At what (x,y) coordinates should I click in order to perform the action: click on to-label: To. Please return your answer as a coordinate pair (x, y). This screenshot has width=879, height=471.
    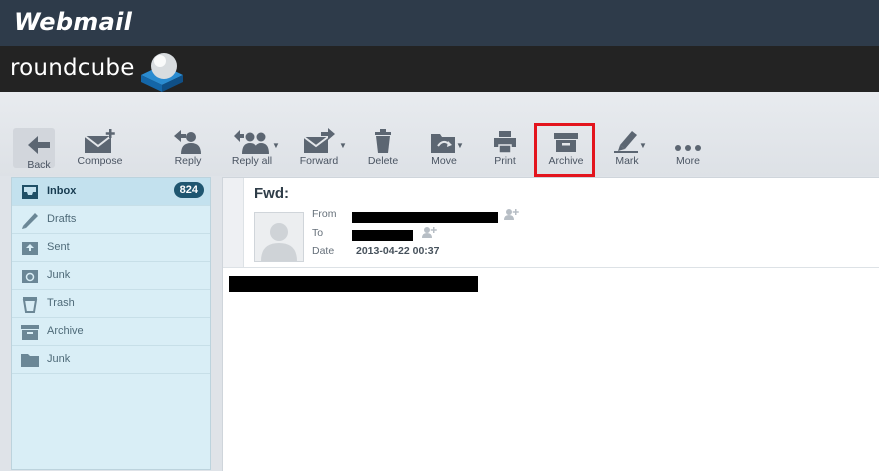
    Looking at the image, I should click on (318, 233).